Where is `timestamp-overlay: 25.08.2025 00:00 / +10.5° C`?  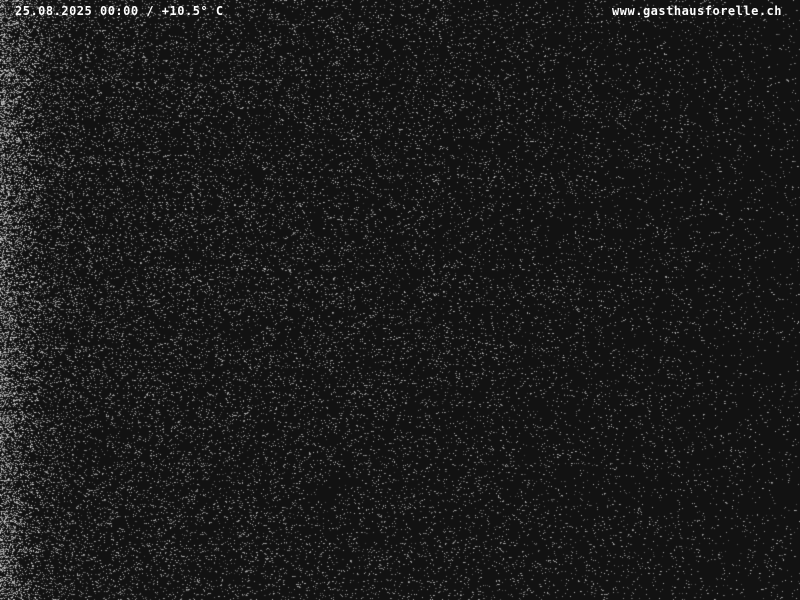 timestamp-overlay: 25.08.2025 00:00 / +10.5° C is located at coordinates (119, 11).